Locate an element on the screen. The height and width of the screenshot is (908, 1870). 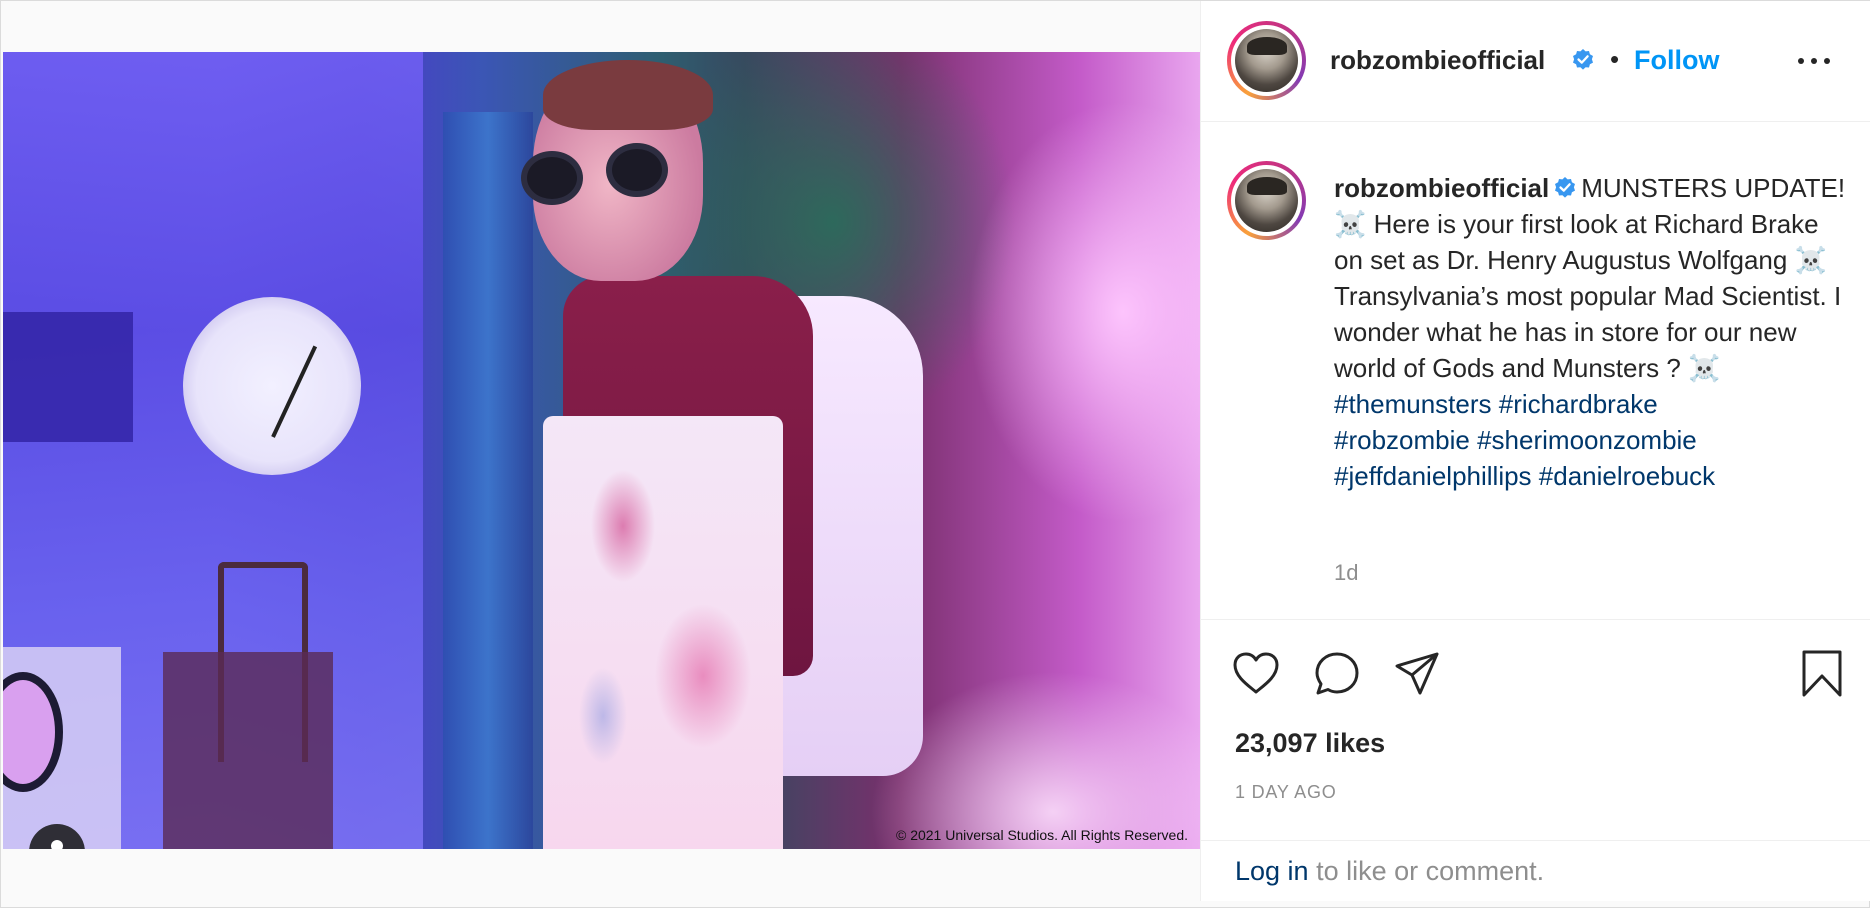
heart-icon is located at coordinates (1256, 674).